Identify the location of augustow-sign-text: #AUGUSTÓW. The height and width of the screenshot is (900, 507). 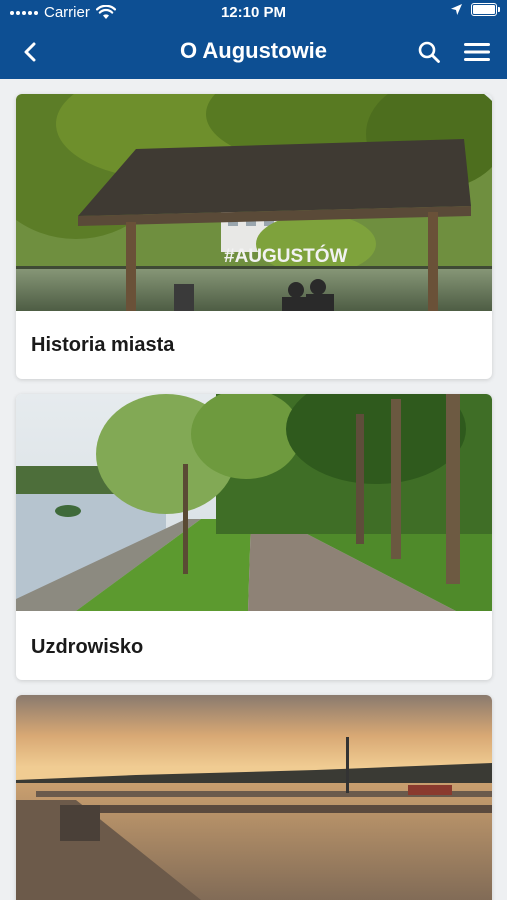
(286, 256).